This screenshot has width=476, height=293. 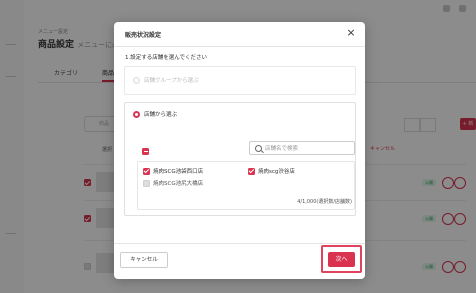 What do you see at coordinates (171, 81) in the screenshot?
I see `option-store-group-label: 店舗グループから選ぶ` at bounding box center [171, 81].